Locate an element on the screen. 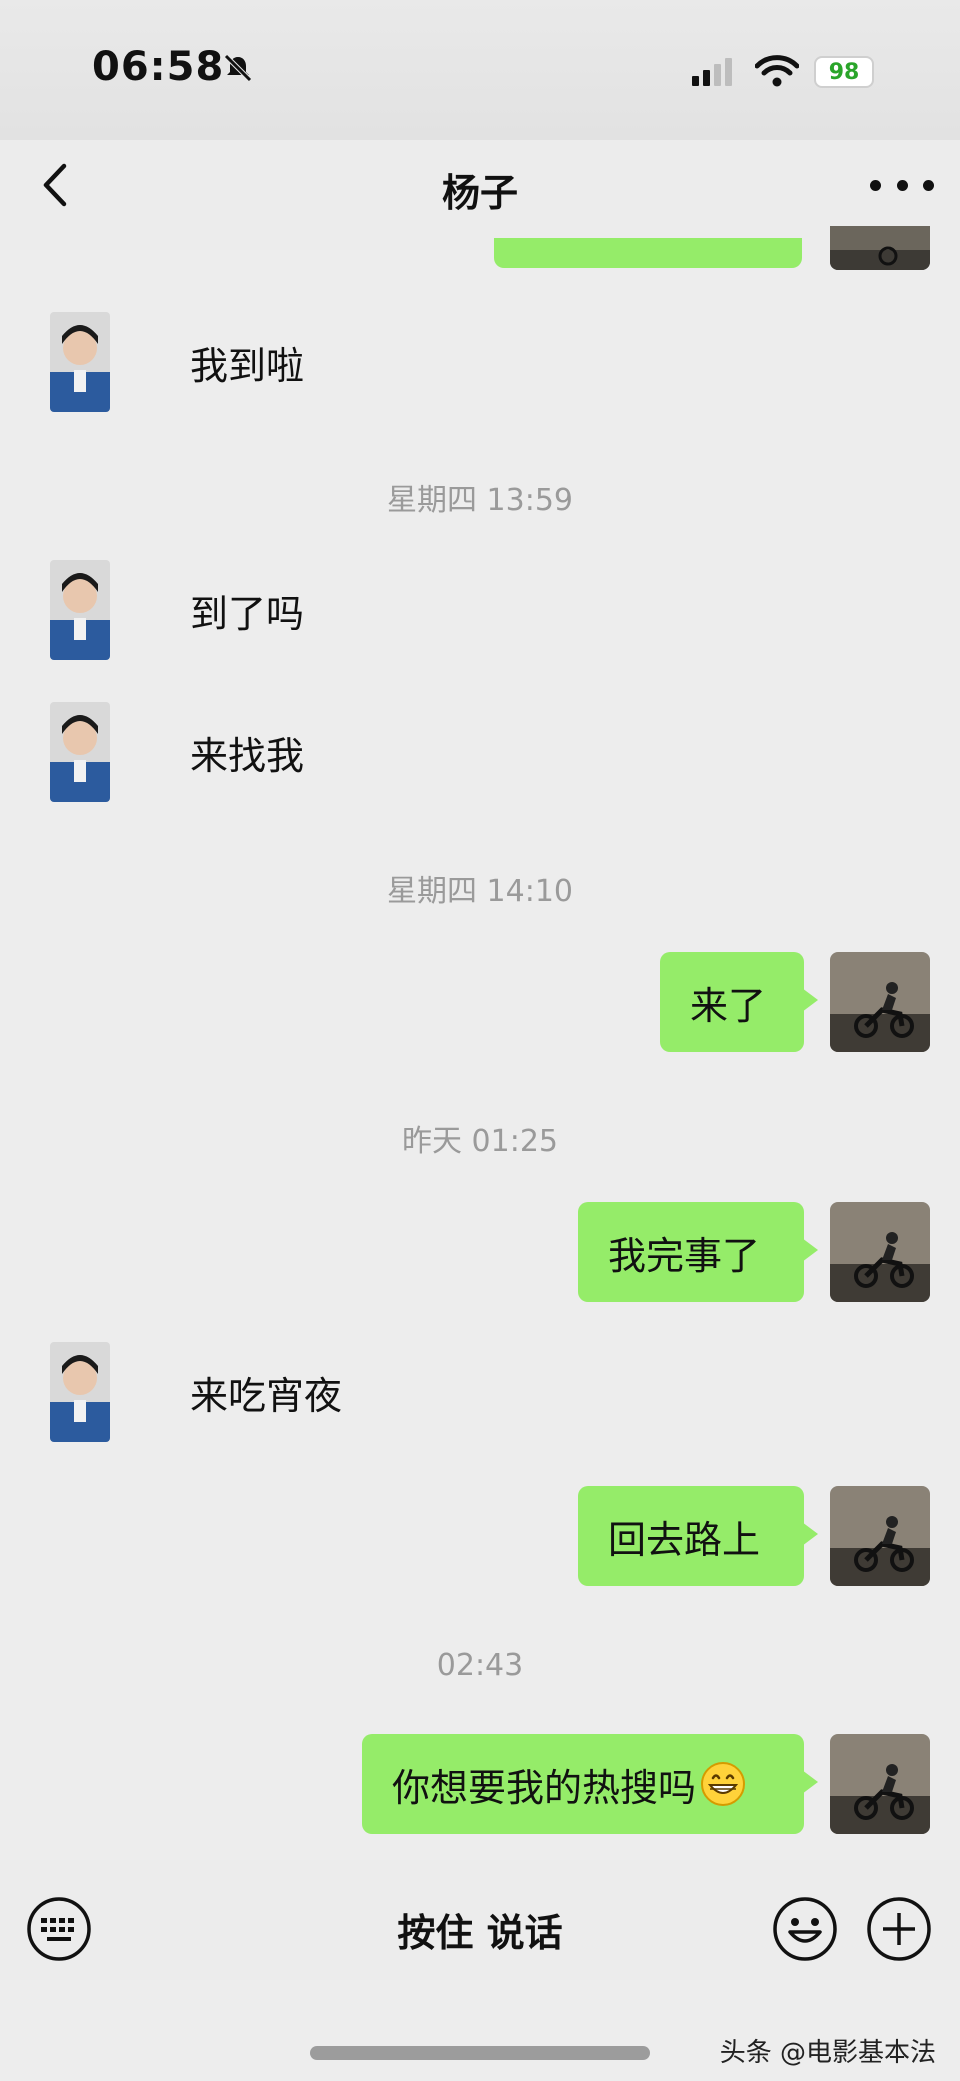 This screenshot has width=960, height=2081. message-timestamp: 昨天 01:25 is located at coordinates (480, 1141).